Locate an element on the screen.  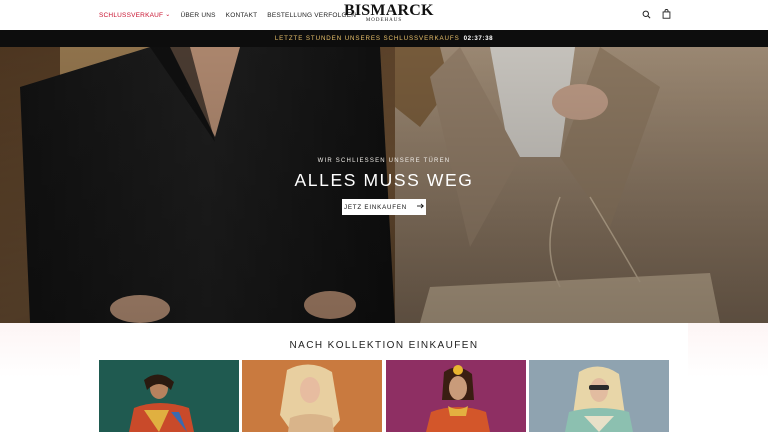
nav-item-kontakt: KONTAKT is located at coordinates (242, 15).